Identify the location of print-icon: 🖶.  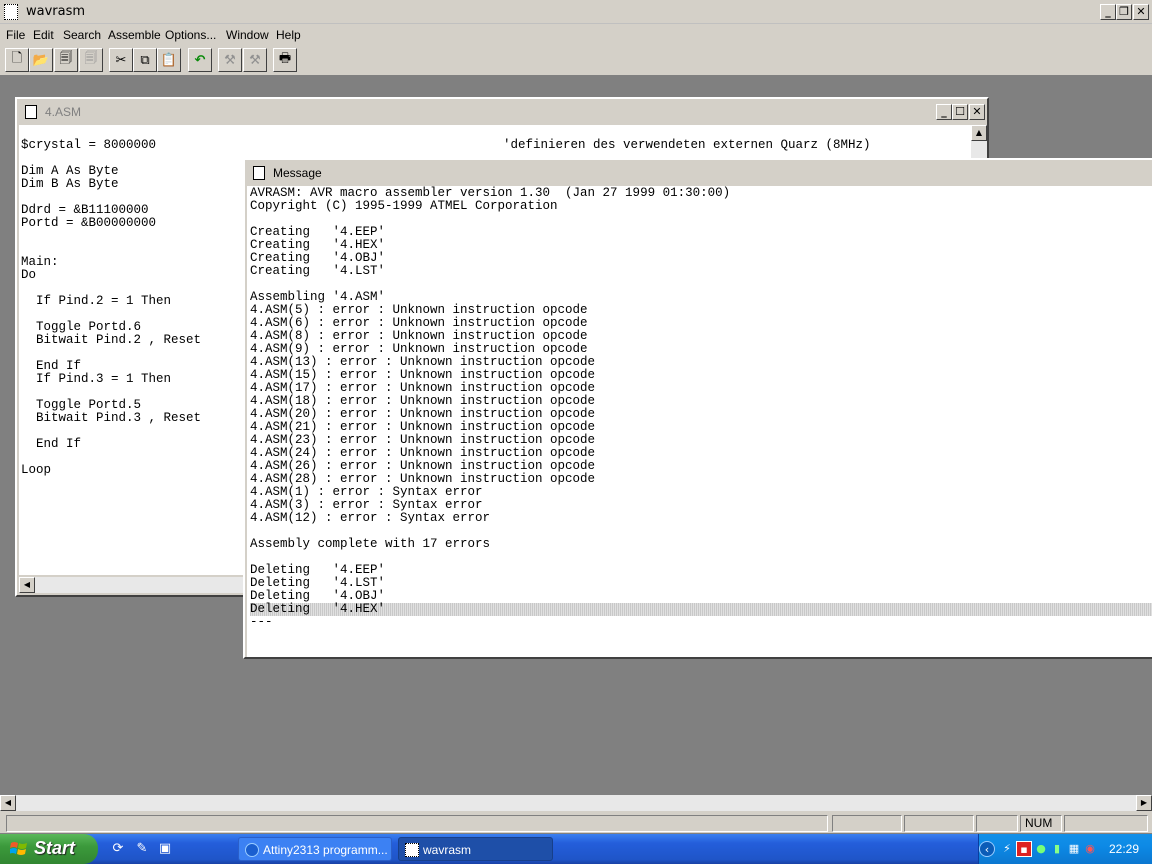
(285, 58).